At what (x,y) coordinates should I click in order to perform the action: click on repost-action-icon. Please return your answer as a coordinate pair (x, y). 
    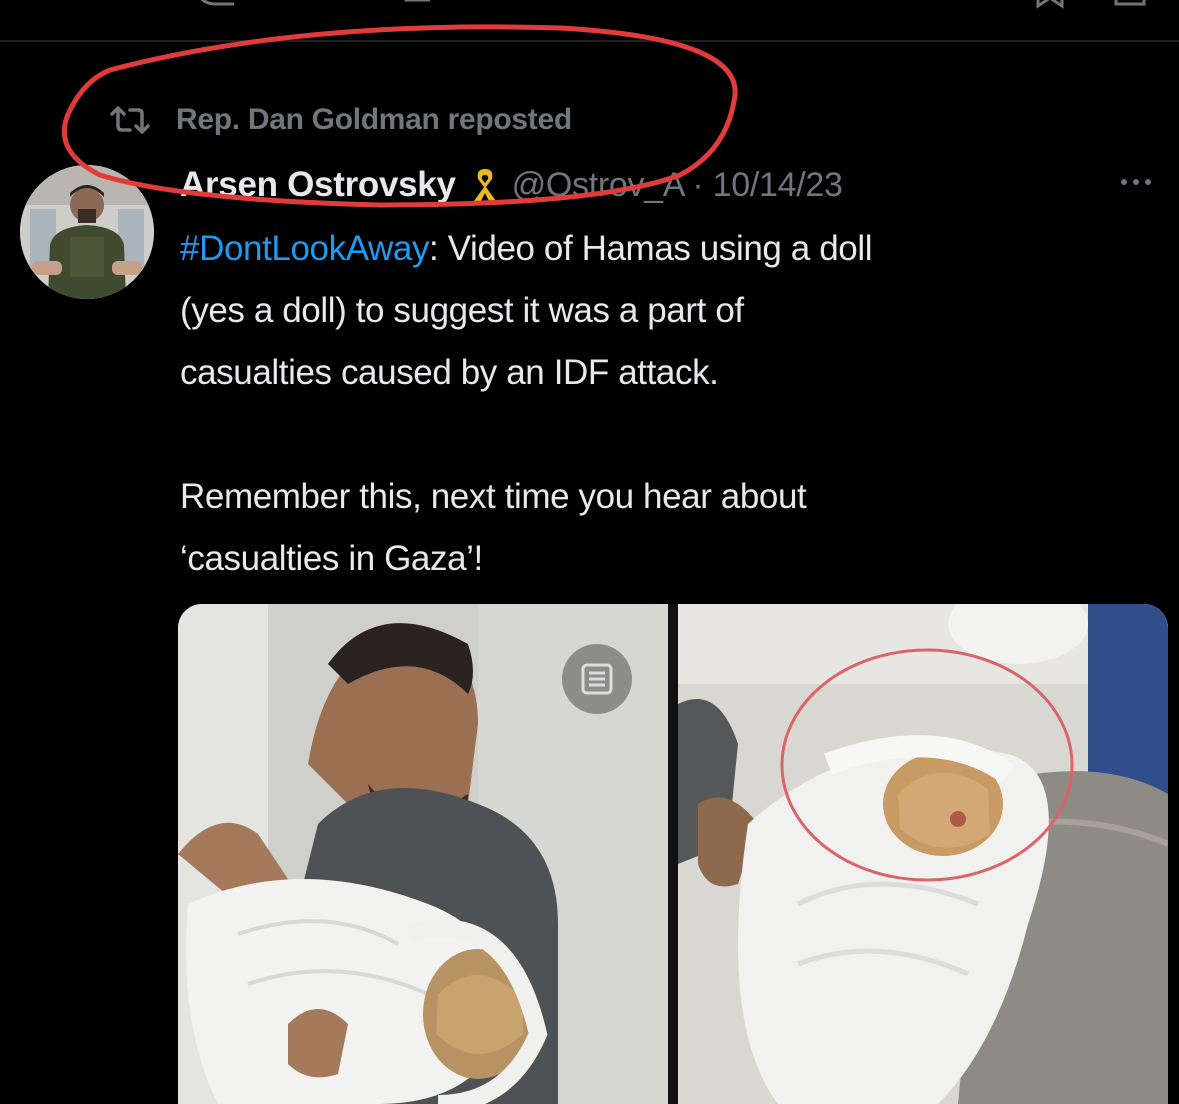
    Looking at the image, I should click on (417, 1).